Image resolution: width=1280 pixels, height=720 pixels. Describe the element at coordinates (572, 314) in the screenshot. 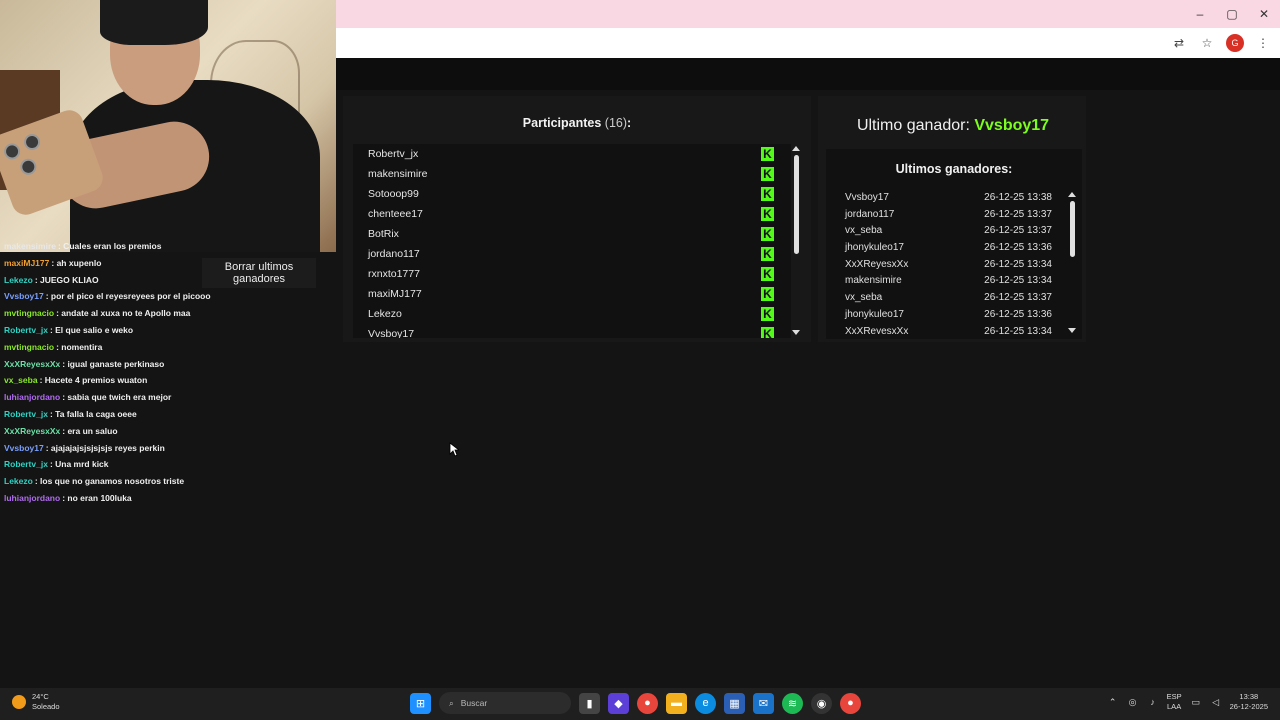

I see `participant-row: Lekezo K` at that location.